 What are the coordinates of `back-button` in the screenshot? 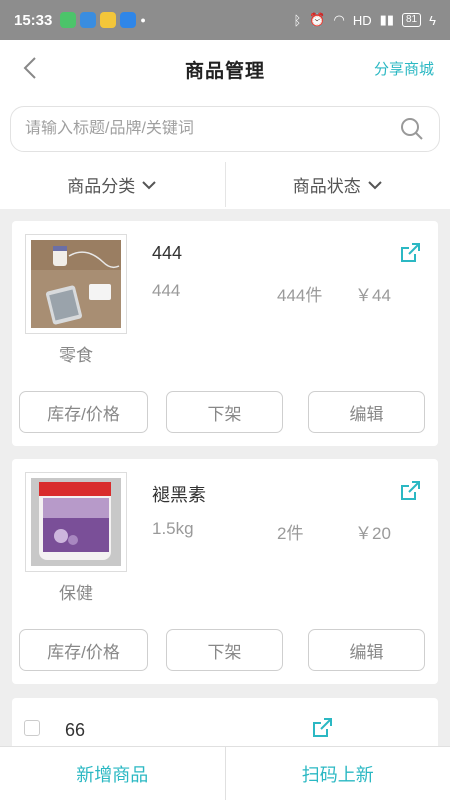 It's located at (30, 68).